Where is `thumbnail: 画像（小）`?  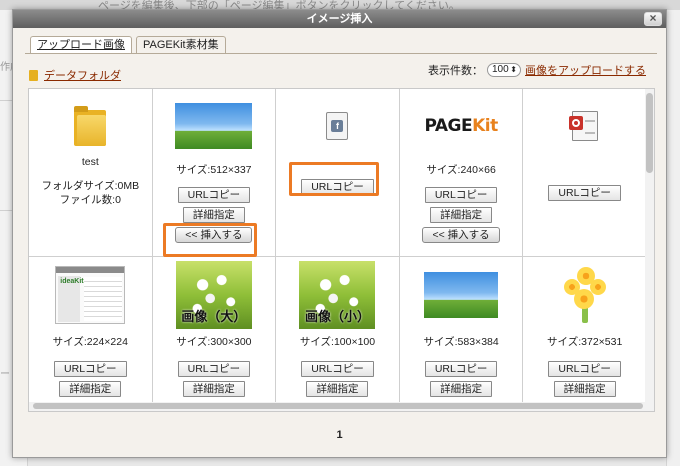
thumbnail: 画像（小） is located at coordinates (337, 295).